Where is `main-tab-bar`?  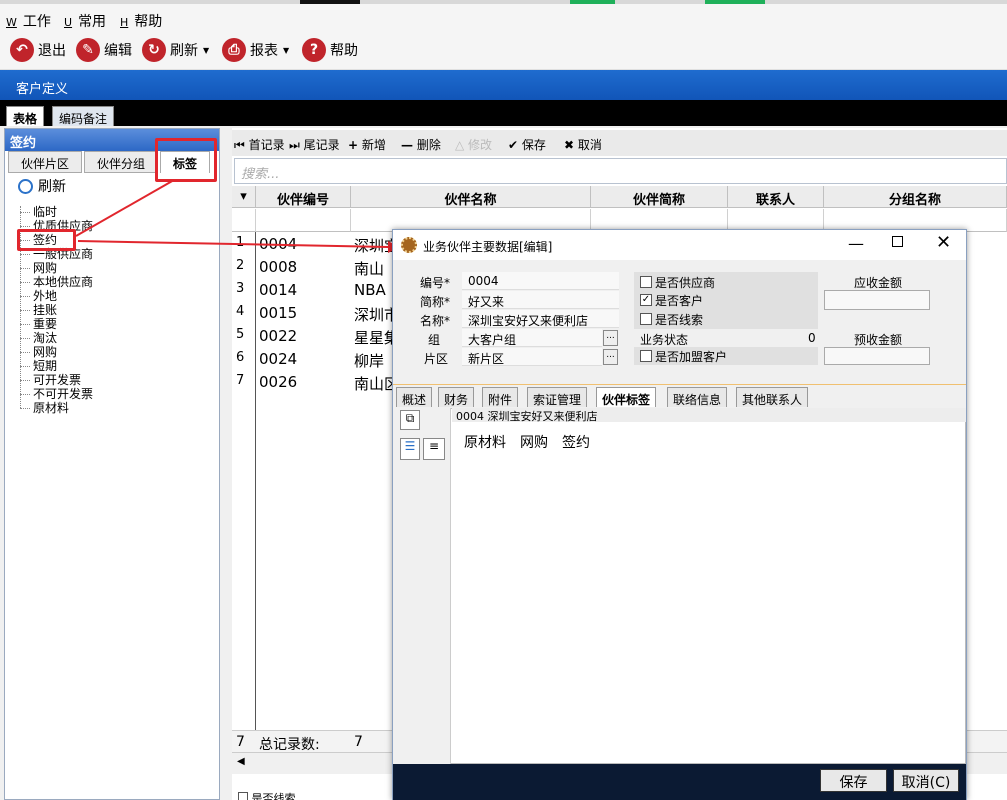
main-tab-bar is located at coordinates (503, 113).